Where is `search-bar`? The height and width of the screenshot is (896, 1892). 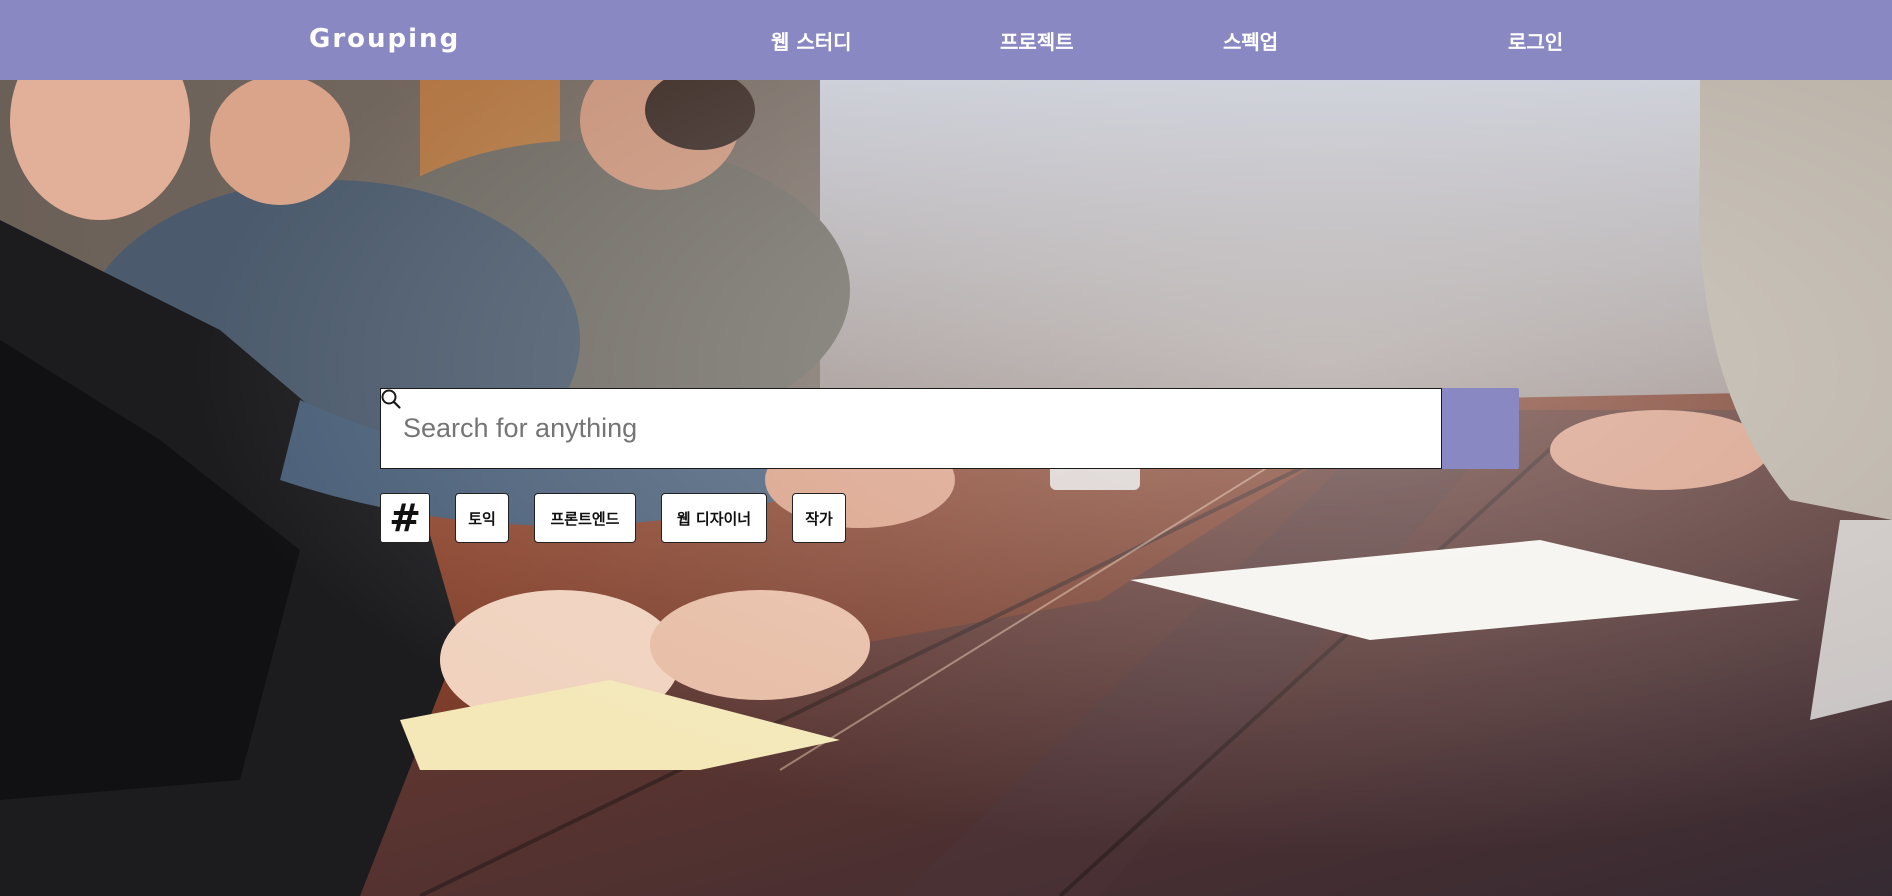 search-bar is located at coordinates (949, 428).